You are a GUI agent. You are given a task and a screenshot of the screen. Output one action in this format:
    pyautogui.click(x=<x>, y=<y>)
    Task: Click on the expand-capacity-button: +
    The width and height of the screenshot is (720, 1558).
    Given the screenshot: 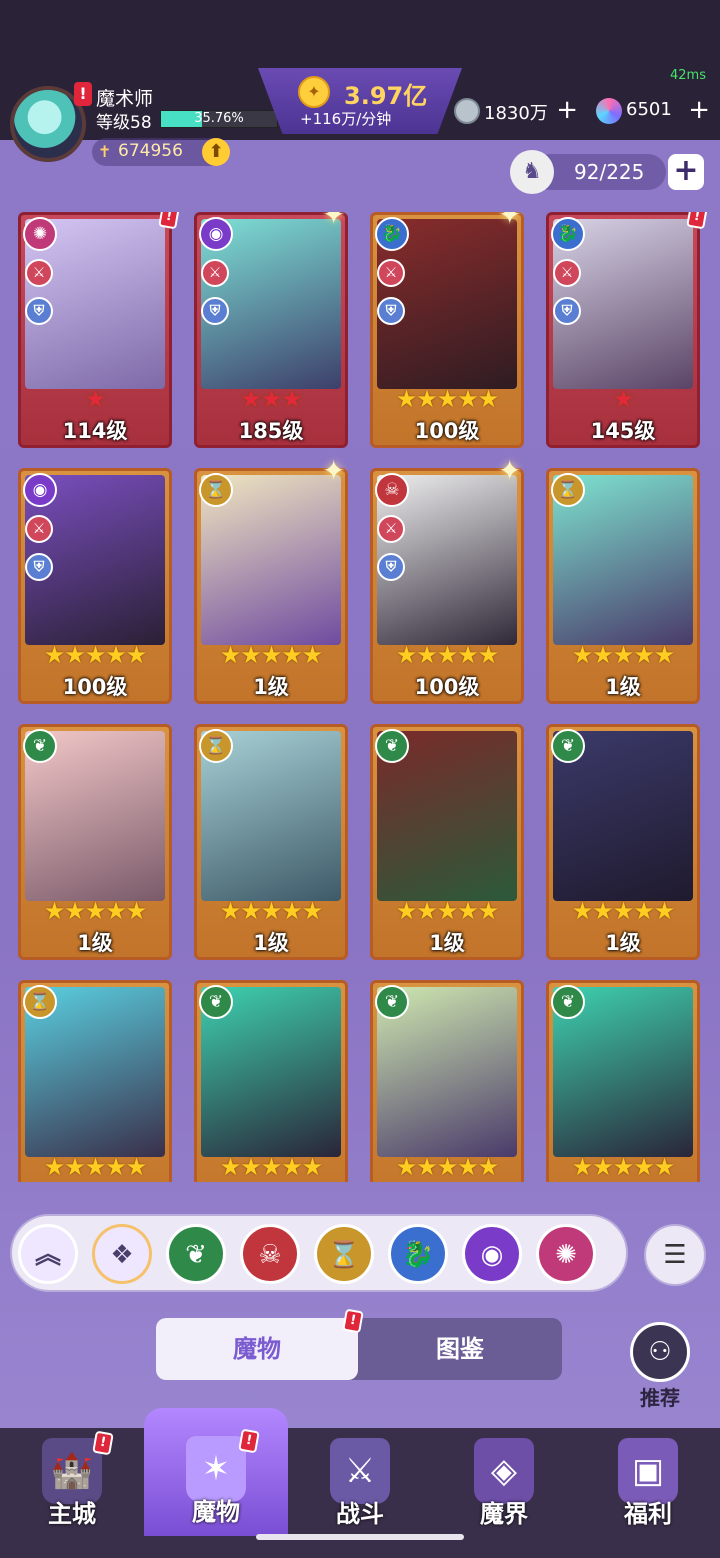 What is the action you would take?
    pyautogui.click(x=686, y=172)
    